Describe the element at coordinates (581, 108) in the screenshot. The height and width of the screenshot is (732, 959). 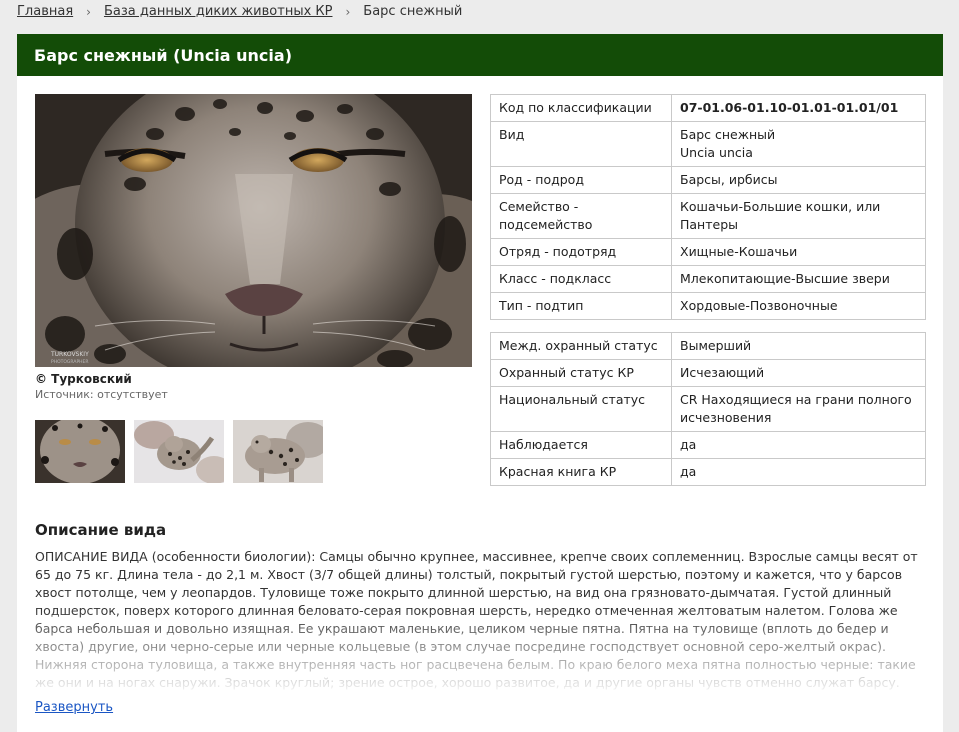
I see `taxonomy-key: Код по классификации` at that location.